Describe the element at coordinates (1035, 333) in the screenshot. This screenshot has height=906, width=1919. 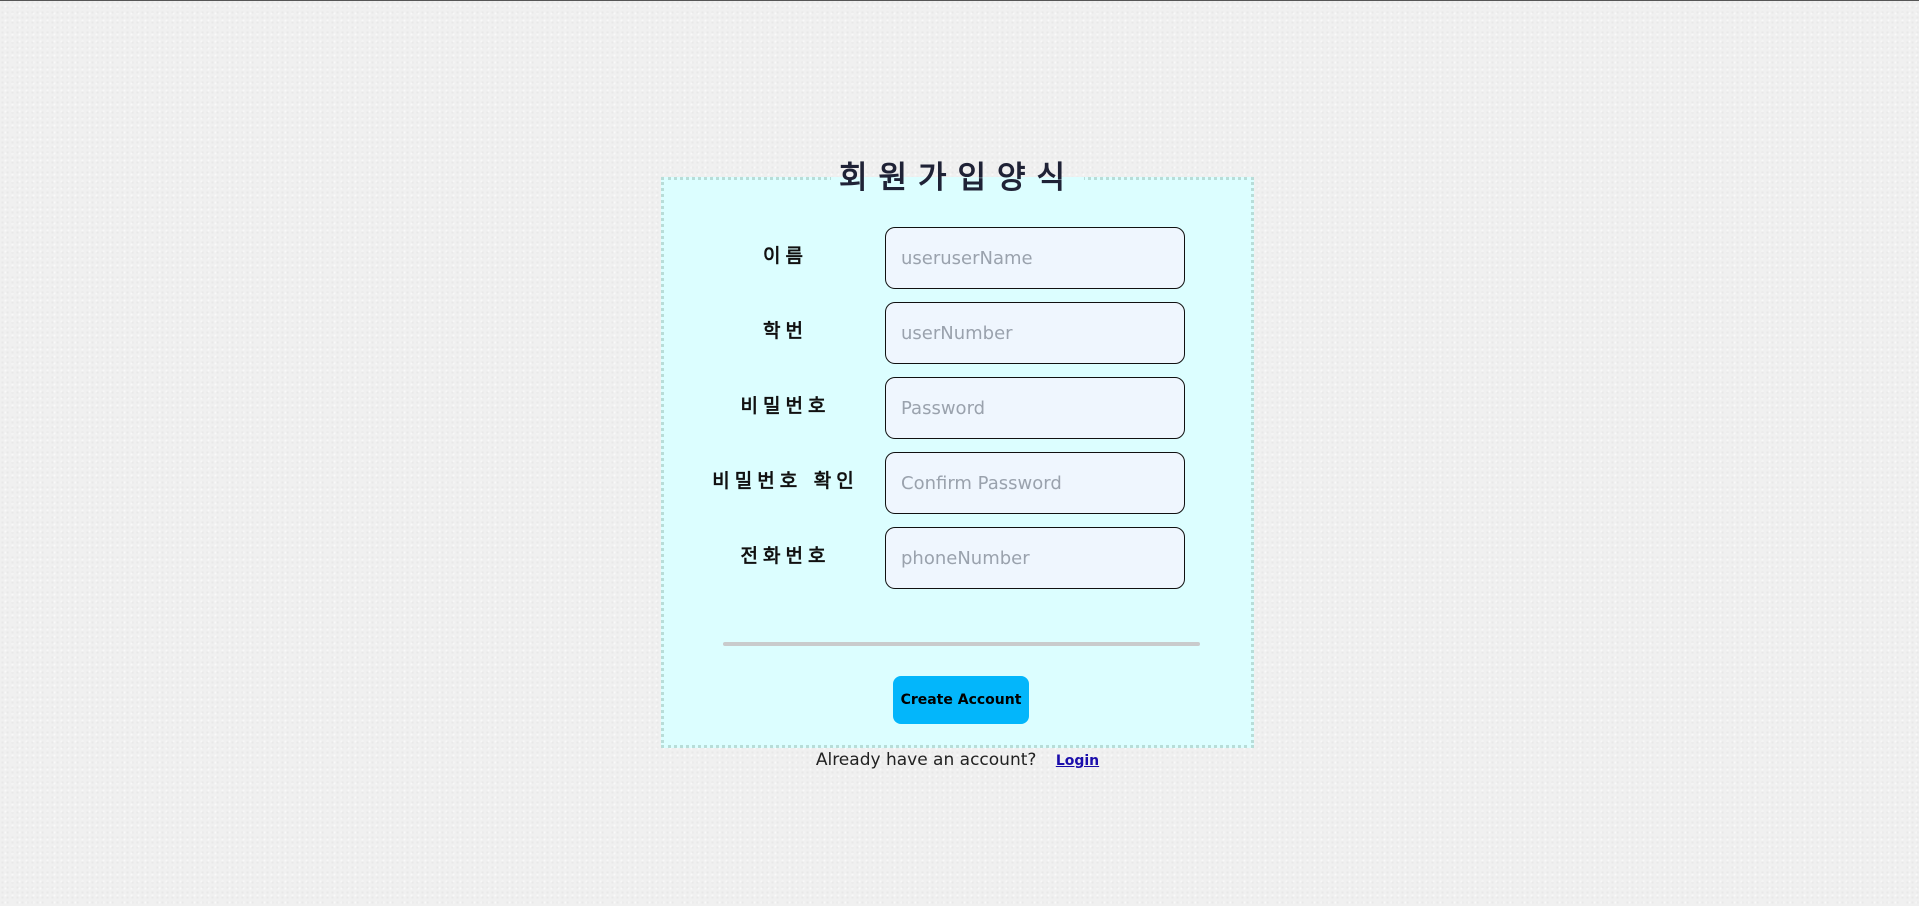
I see `student-number-input` at that location.